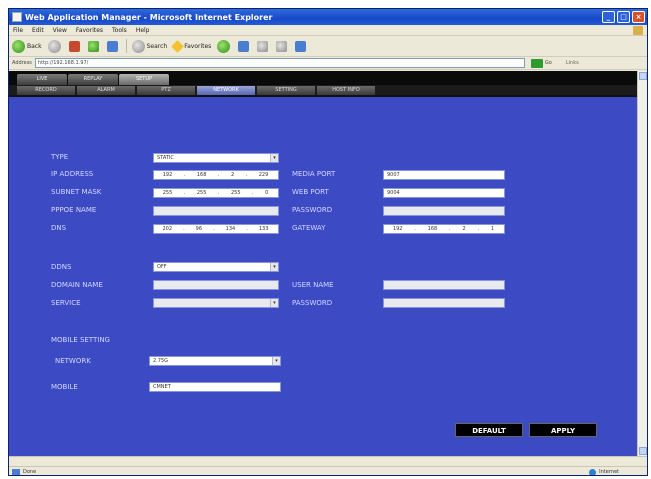  I want to click on mail-icon, so click(244, 46).